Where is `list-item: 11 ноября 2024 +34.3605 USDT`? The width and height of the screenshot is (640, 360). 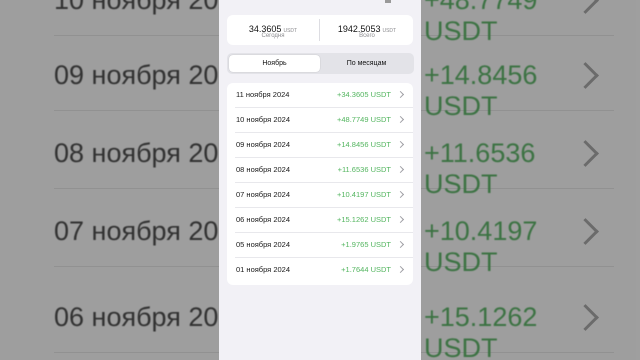 list-item: 11 ноября 2024 +34.3605 USDT is located at coordinates (320, 95).